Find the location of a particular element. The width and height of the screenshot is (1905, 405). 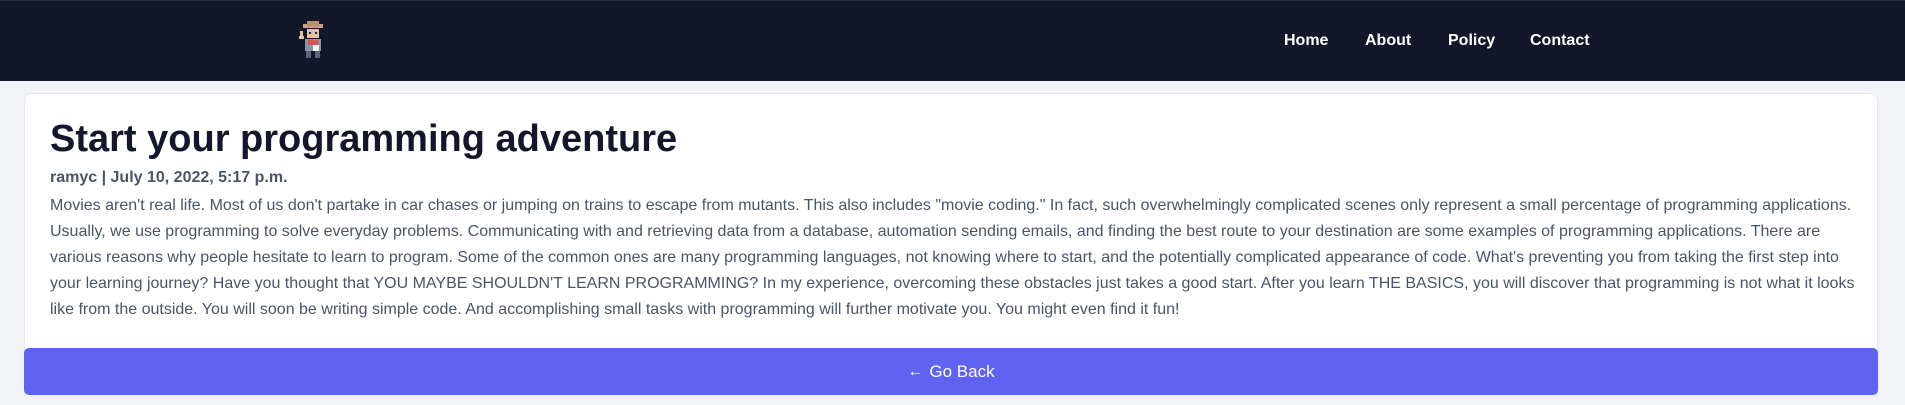

post-title: Start your programming adventure is located at coordinates (364, 139).